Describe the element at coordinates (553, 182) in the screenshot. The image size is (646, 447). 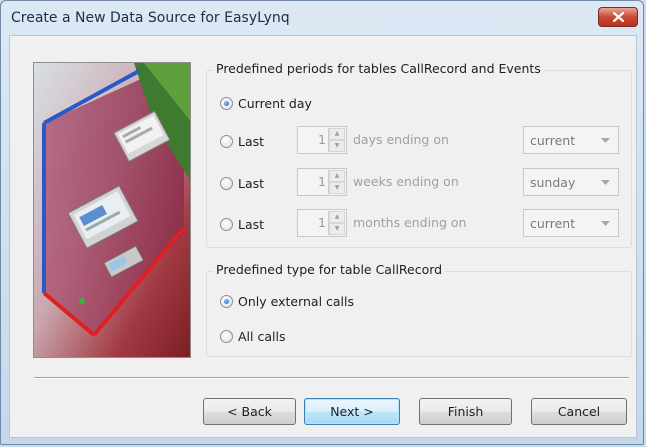
I see `weeks-ending-value: sunday` at that location.